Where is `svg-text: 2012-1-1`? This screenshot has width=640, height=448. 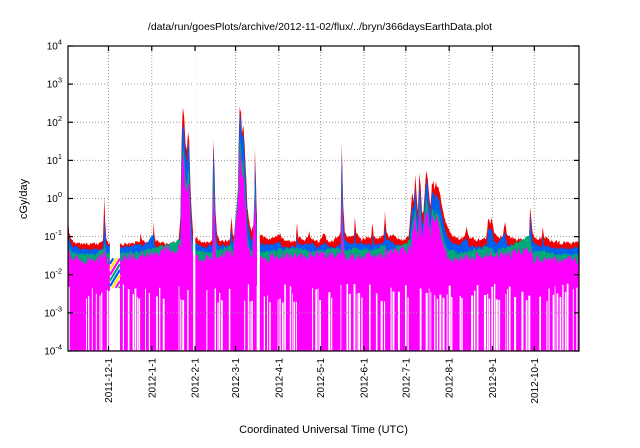
svg-text: 2012-1-1 is located at coordinates (152, 378).